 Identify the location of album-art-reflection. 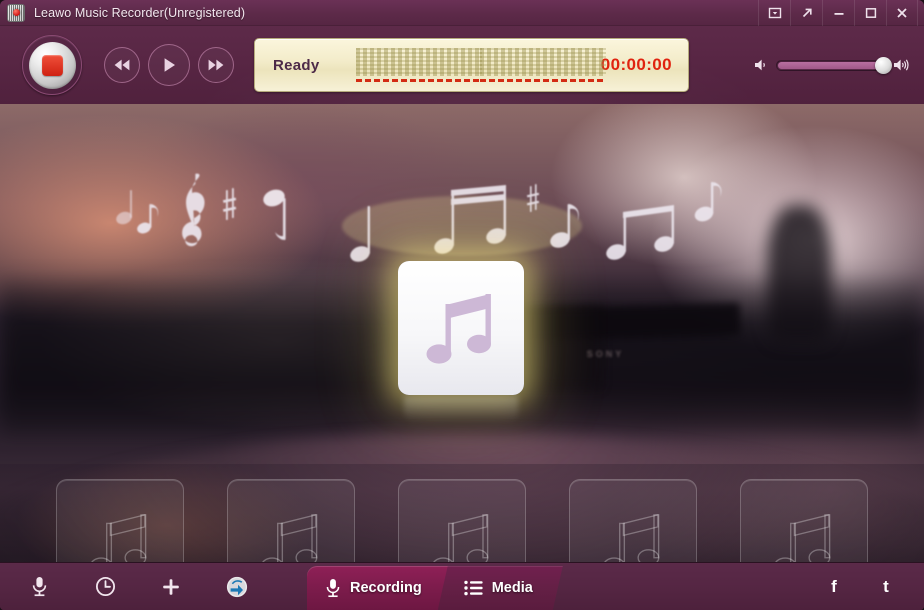
(461, 409).